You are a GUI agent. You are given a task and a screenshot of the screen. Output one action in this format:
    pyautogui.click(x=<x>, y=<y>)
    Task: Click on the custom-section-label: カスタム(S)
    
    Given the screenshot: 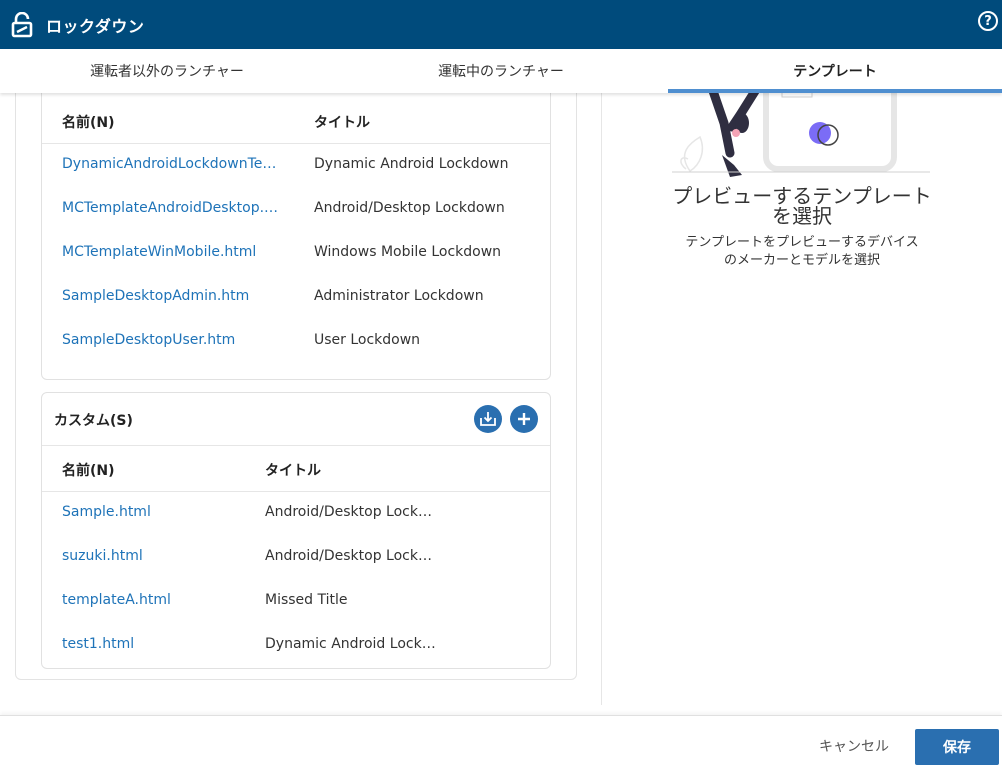 What is the action you would take?
    pyautogui.click(x=93, y=421)
    